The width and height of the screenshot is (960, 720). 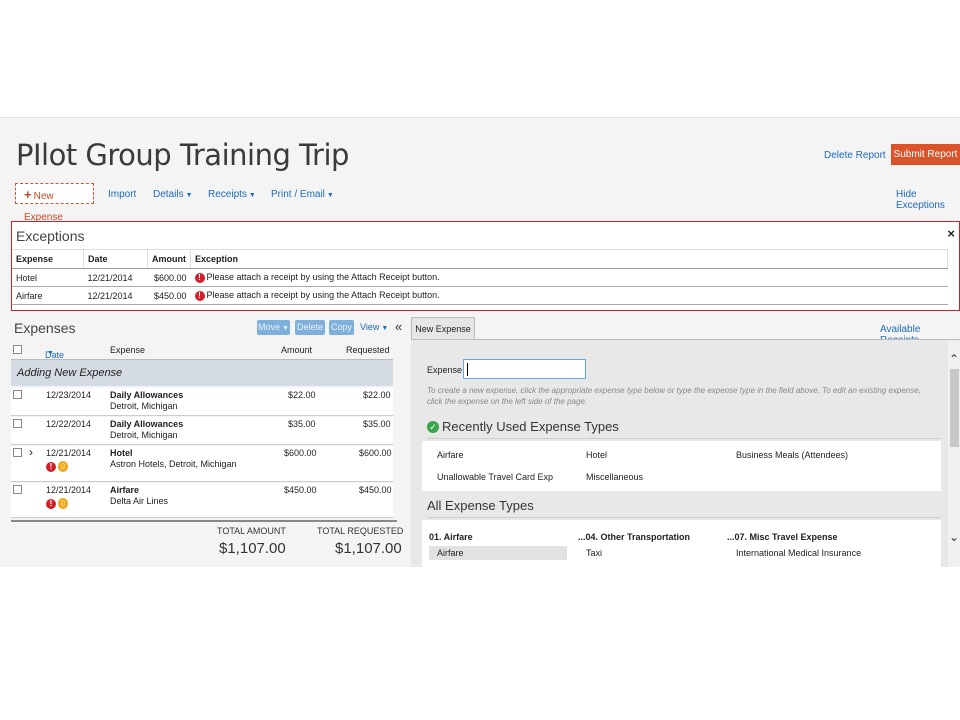 I want to click on row-requested: $600.00, so click(x=375, y=453).